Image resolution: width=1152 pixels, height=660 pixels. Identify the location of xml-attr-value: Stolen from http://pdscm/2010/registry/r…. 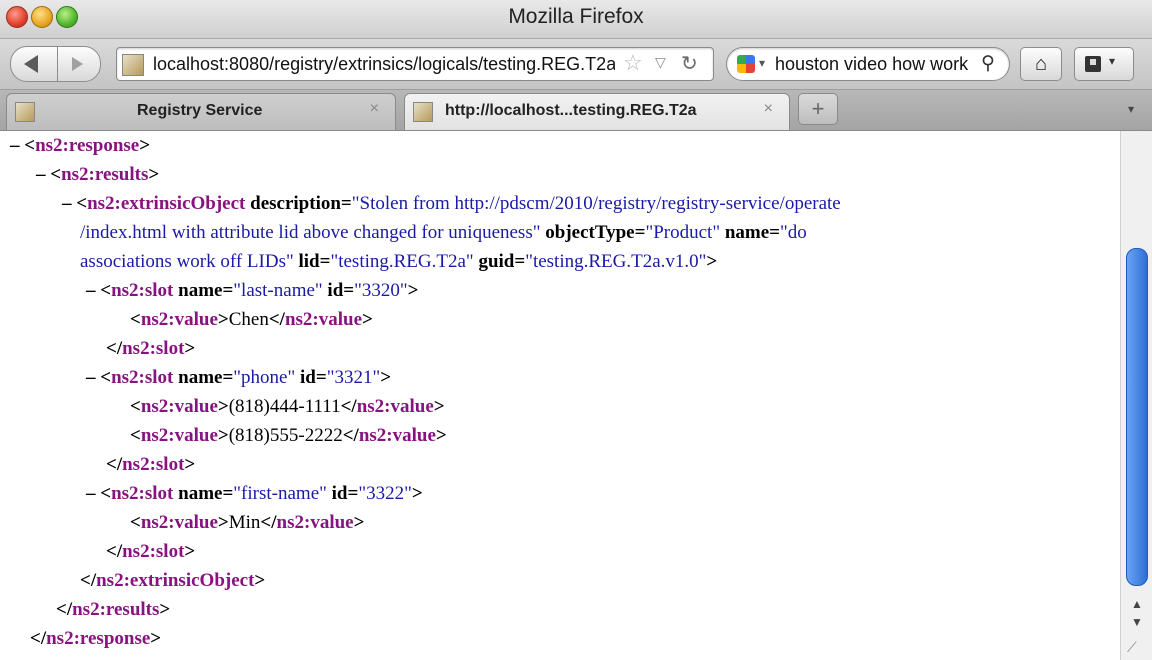
(600, 203).